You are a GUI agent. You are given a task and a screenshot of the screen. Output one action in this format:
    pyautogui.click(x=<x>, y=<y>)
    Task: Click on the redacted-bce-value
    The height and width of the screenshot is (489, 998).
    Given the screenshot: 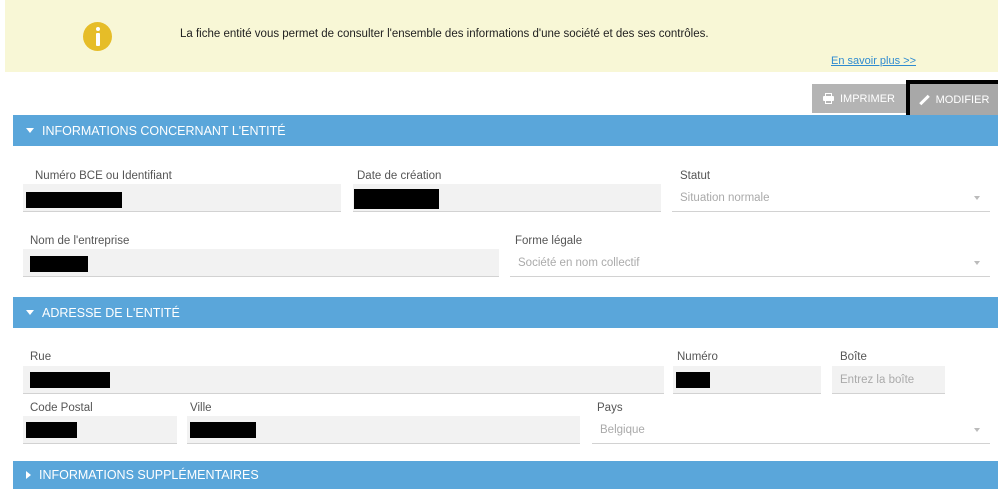 What is the action you would take?
    pyautogui.click(x=74, y=200)
    